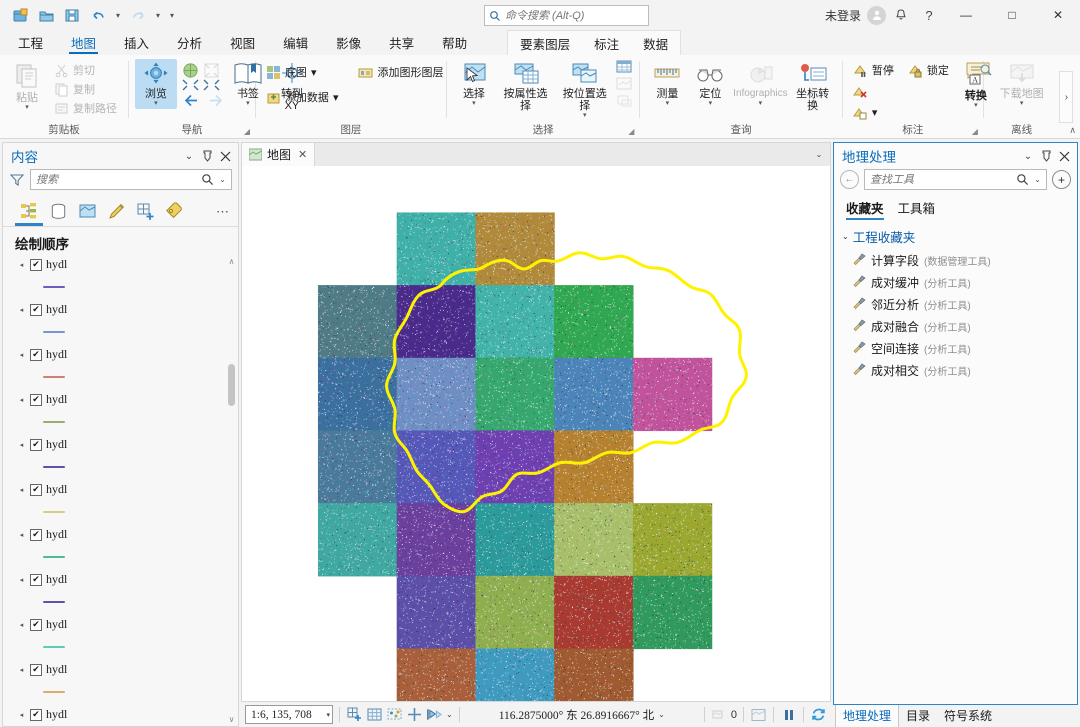 The image size is (1080, 727). I want to click on maximize-button: □, so click(1012, 15).